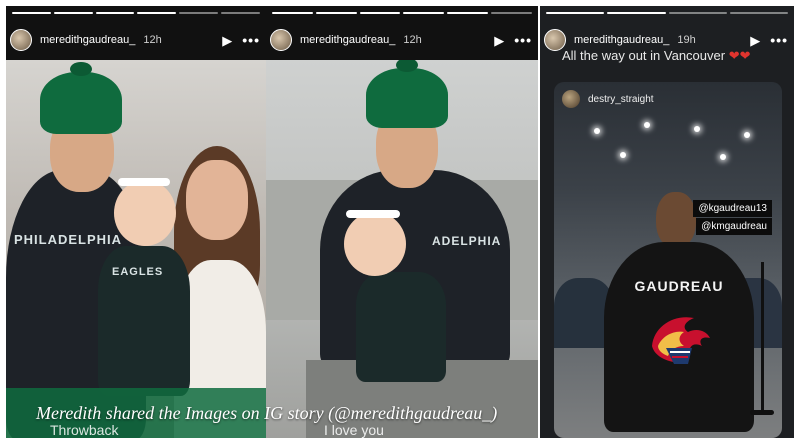 The width and height of the screenshot is (800, 444). Describe the element at coordinates (679, 286) in the screenshot. I see `jacket-name: GAUDREAU` at that location.